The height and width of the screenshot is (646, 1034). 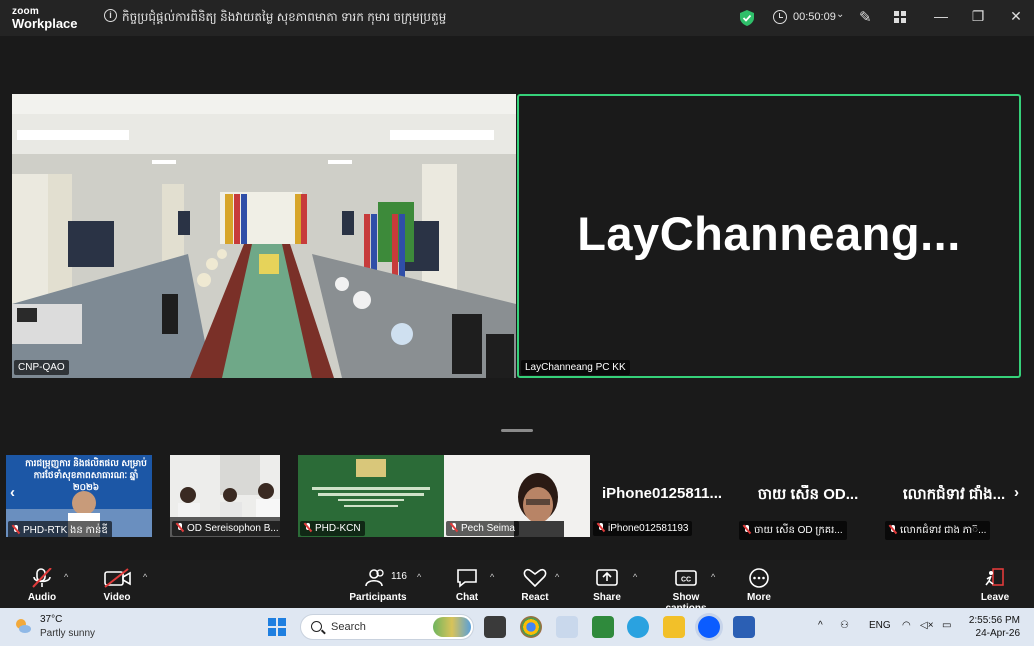 I want to click on participants-count: 116, so click(x=399, y=576).